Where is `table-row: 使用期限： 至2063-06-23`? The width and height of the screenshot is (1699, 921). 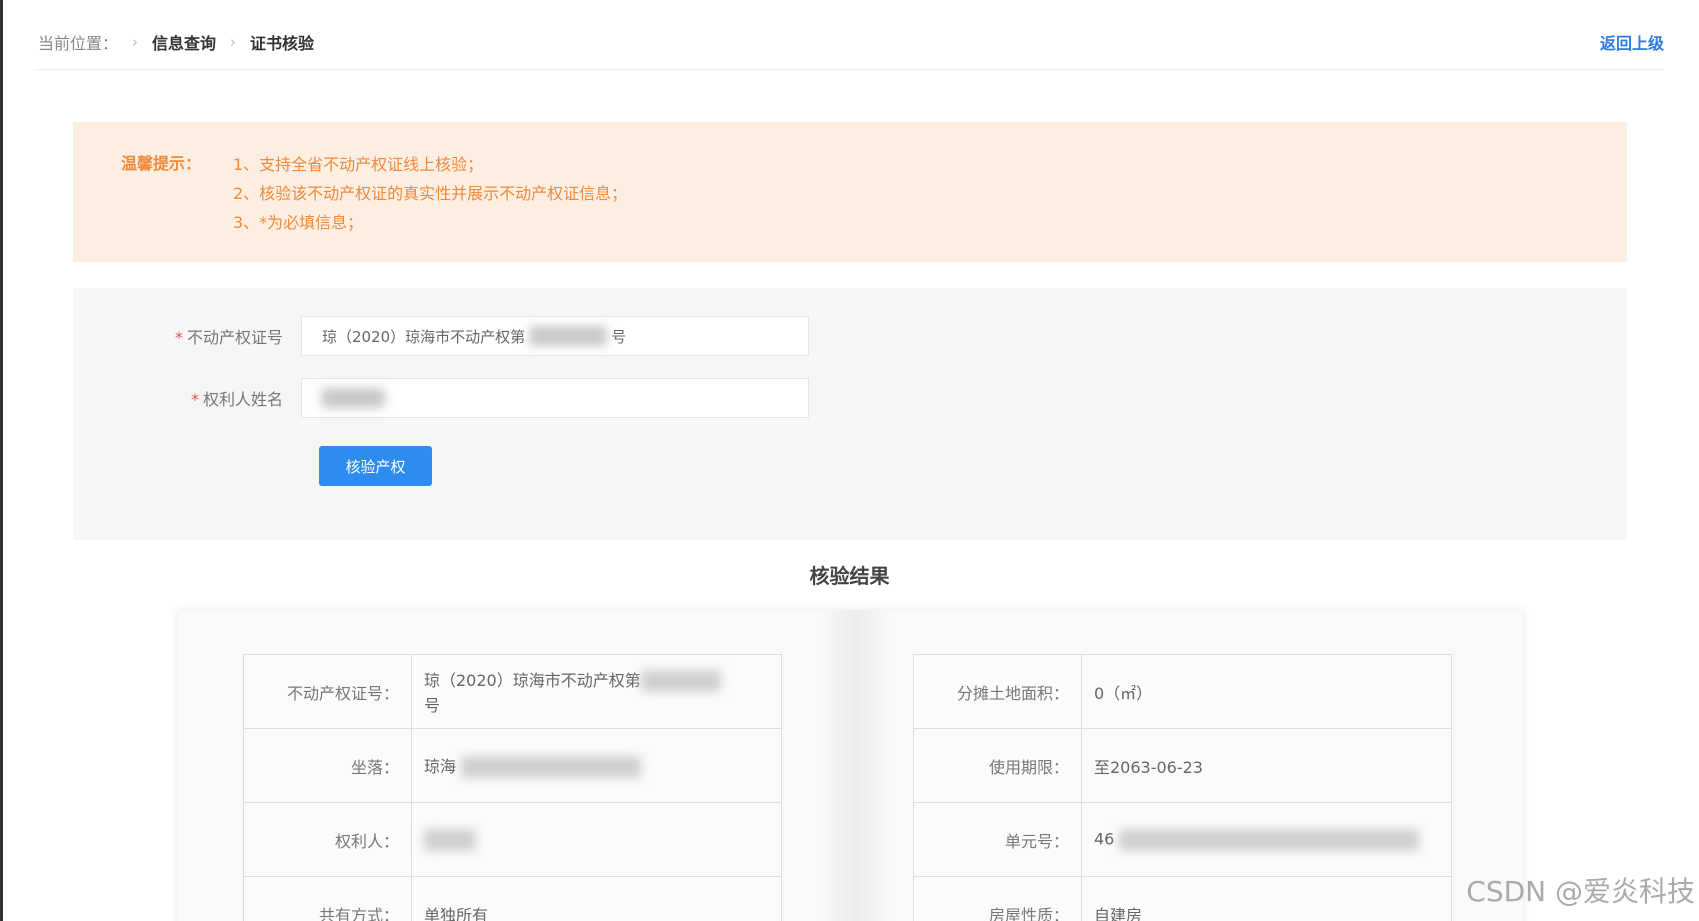
table-row: 使用期限： 至2063-06-23 is located at coordinates (1182, 765).